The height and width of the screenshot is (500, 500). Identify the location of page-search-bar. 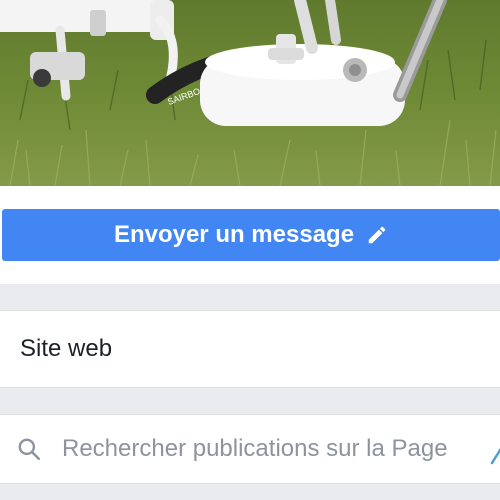
(250, 449).